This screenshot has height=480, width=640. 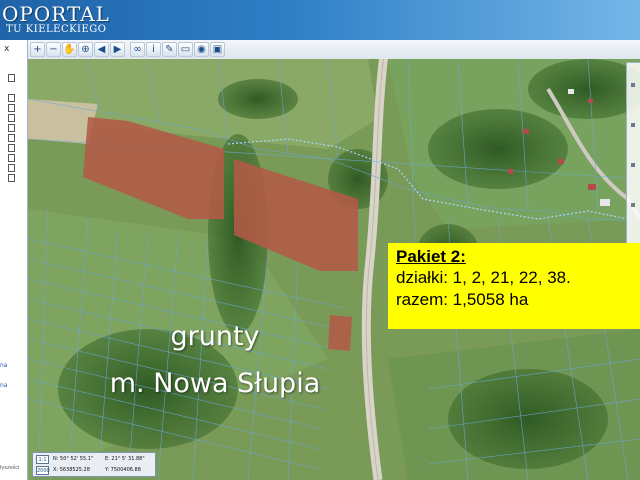 I want to click on map-side-controls, so click(x=633, y=153).